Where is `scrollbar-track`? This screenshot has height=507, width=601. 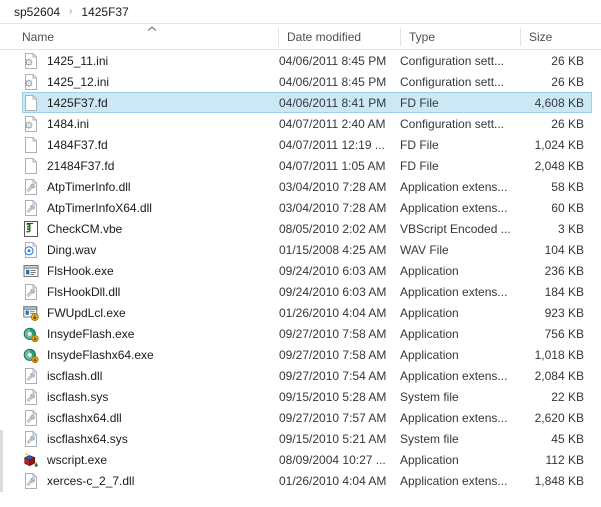
scrollbar-track is located at coordinates (1, 461).